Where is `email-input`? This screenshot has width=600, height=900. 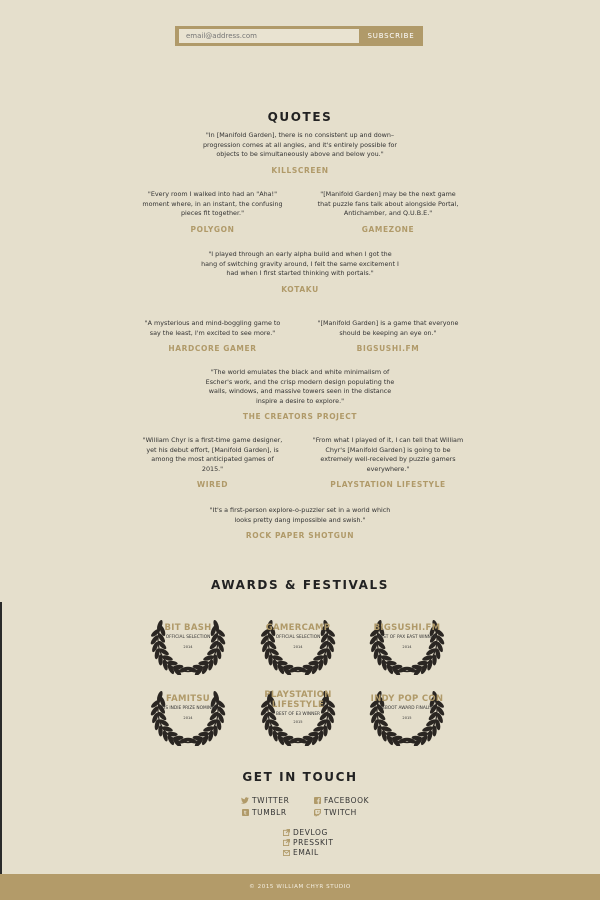 email-input is located at coordinates (269, 36).